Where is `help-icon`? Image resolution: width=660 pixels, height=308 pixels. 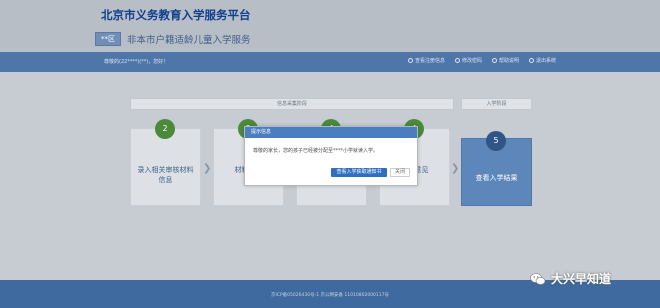 help-icon is located at coordinates (494, 60).